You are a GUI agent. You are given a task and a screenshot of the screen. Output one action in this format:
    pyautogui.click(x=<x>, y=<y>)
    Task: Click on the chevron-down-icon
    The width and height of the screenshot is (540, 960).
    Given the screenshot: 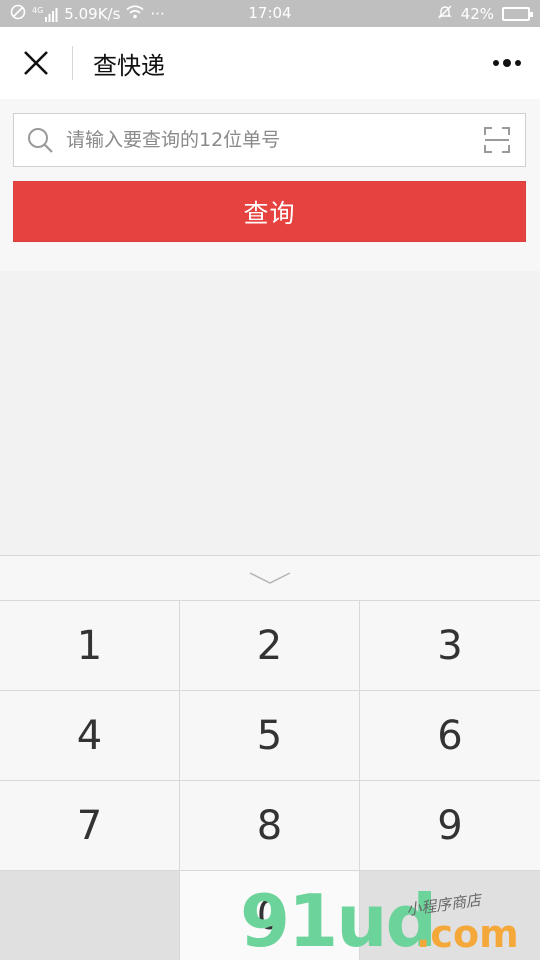 What is the action you would take?
    pyautogui.click(x=270, y=578)
    